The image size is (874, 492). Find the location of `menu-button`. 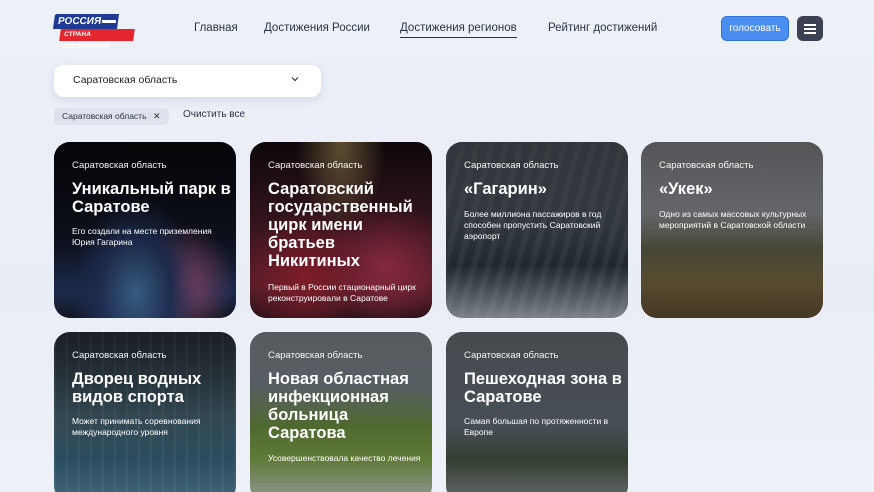

menu-button is located at coordinates (810, 28).